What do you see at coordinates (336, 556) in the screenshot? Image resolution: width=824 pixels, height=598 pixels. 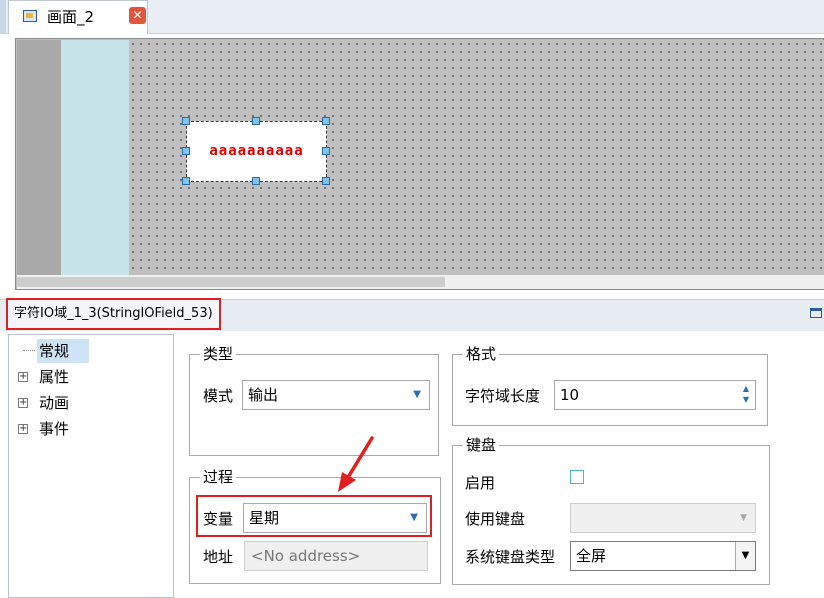 I see `address-field: <No address>` at bounding box center [336, 556].